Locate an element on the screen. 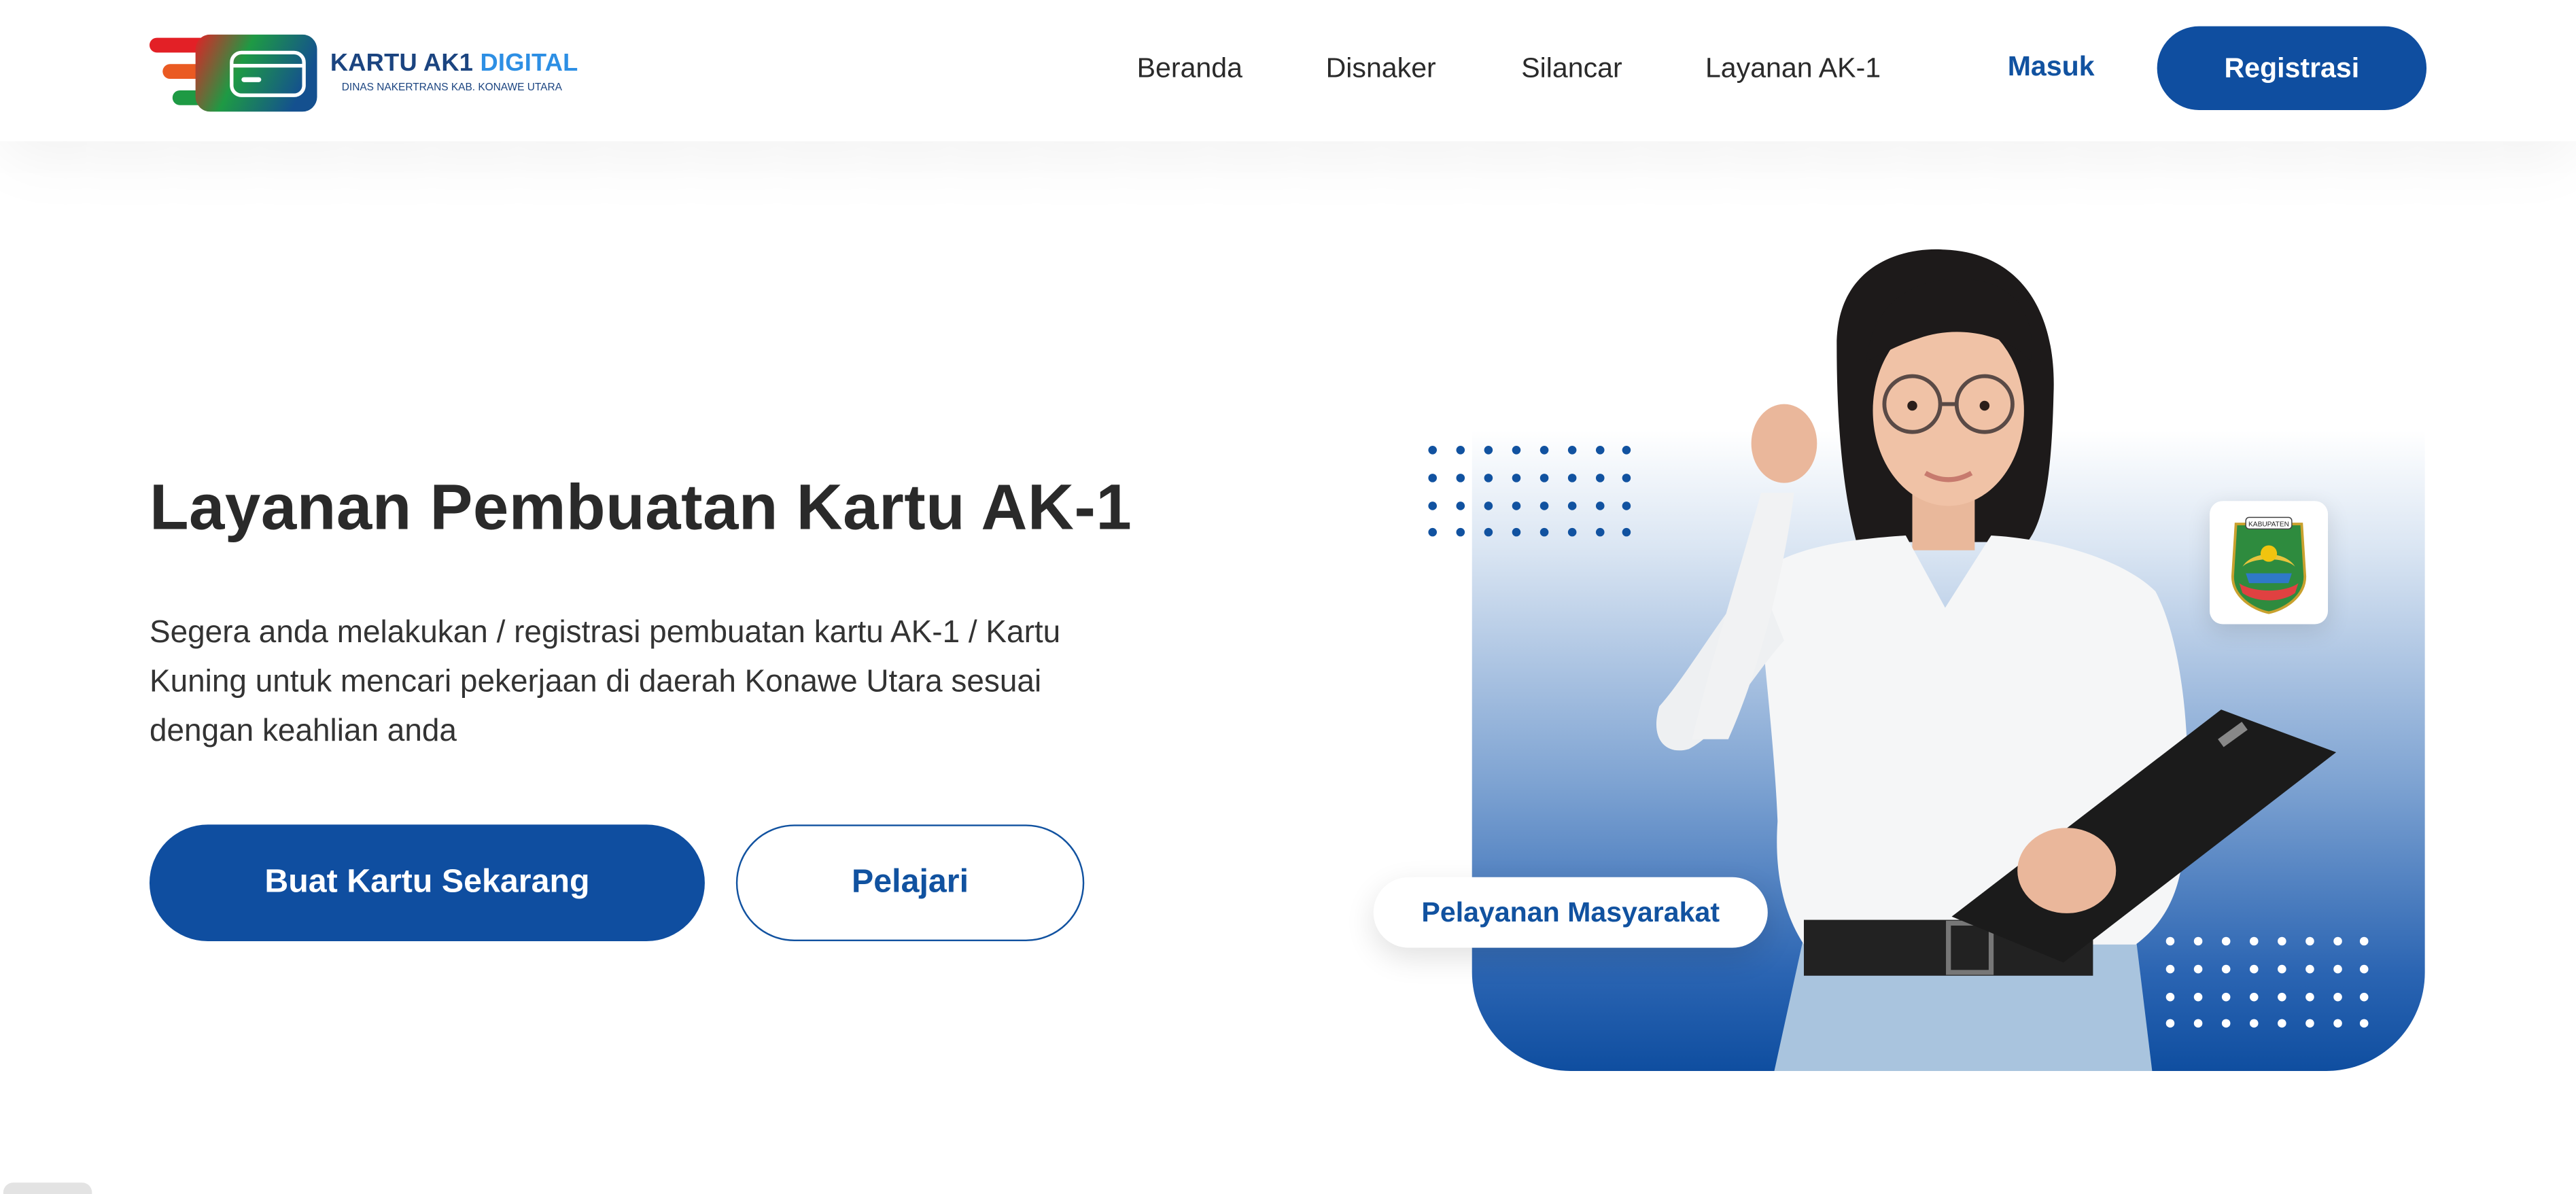 Image resolution: width=2576 pixels, height=1194 pixels. nav-item-layanan-ak1: Layanan AK-1 is located at coordinates (1793, 68).